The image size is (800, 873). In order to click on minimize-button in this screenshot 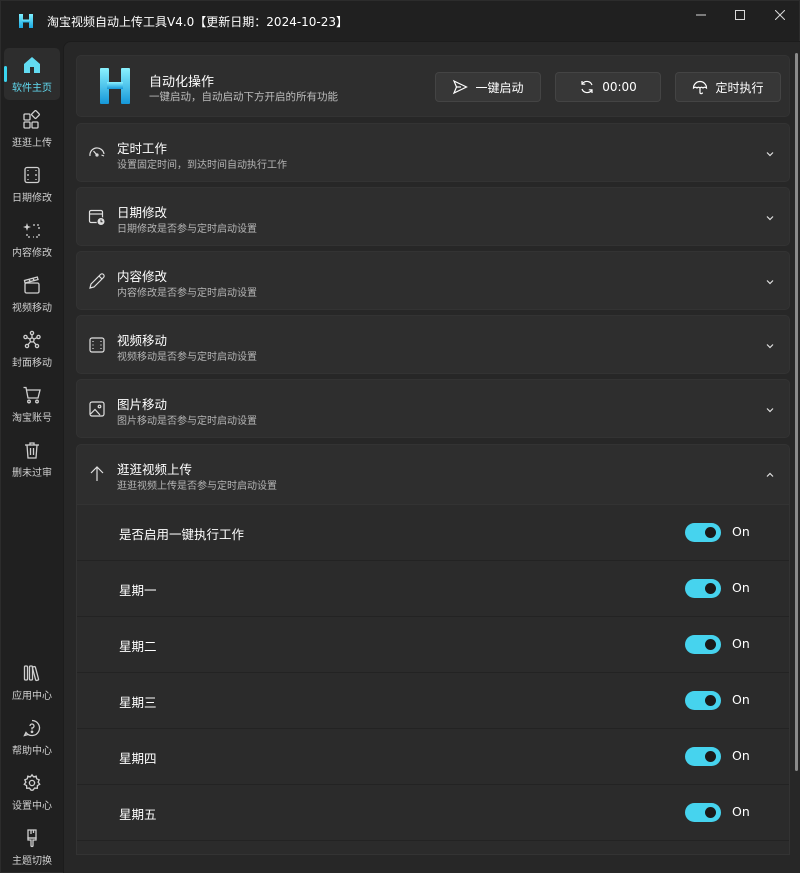, I will do `click(701, 15)`.